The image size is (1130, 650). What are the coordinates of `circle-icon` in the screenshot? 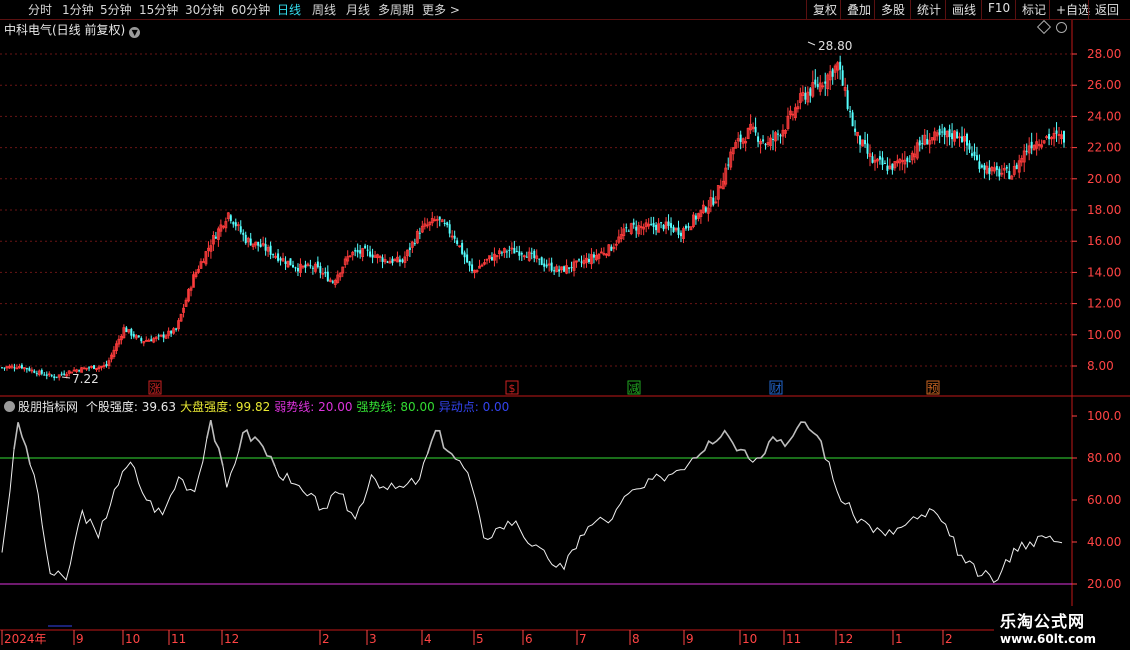 It's located at (1061, 27).